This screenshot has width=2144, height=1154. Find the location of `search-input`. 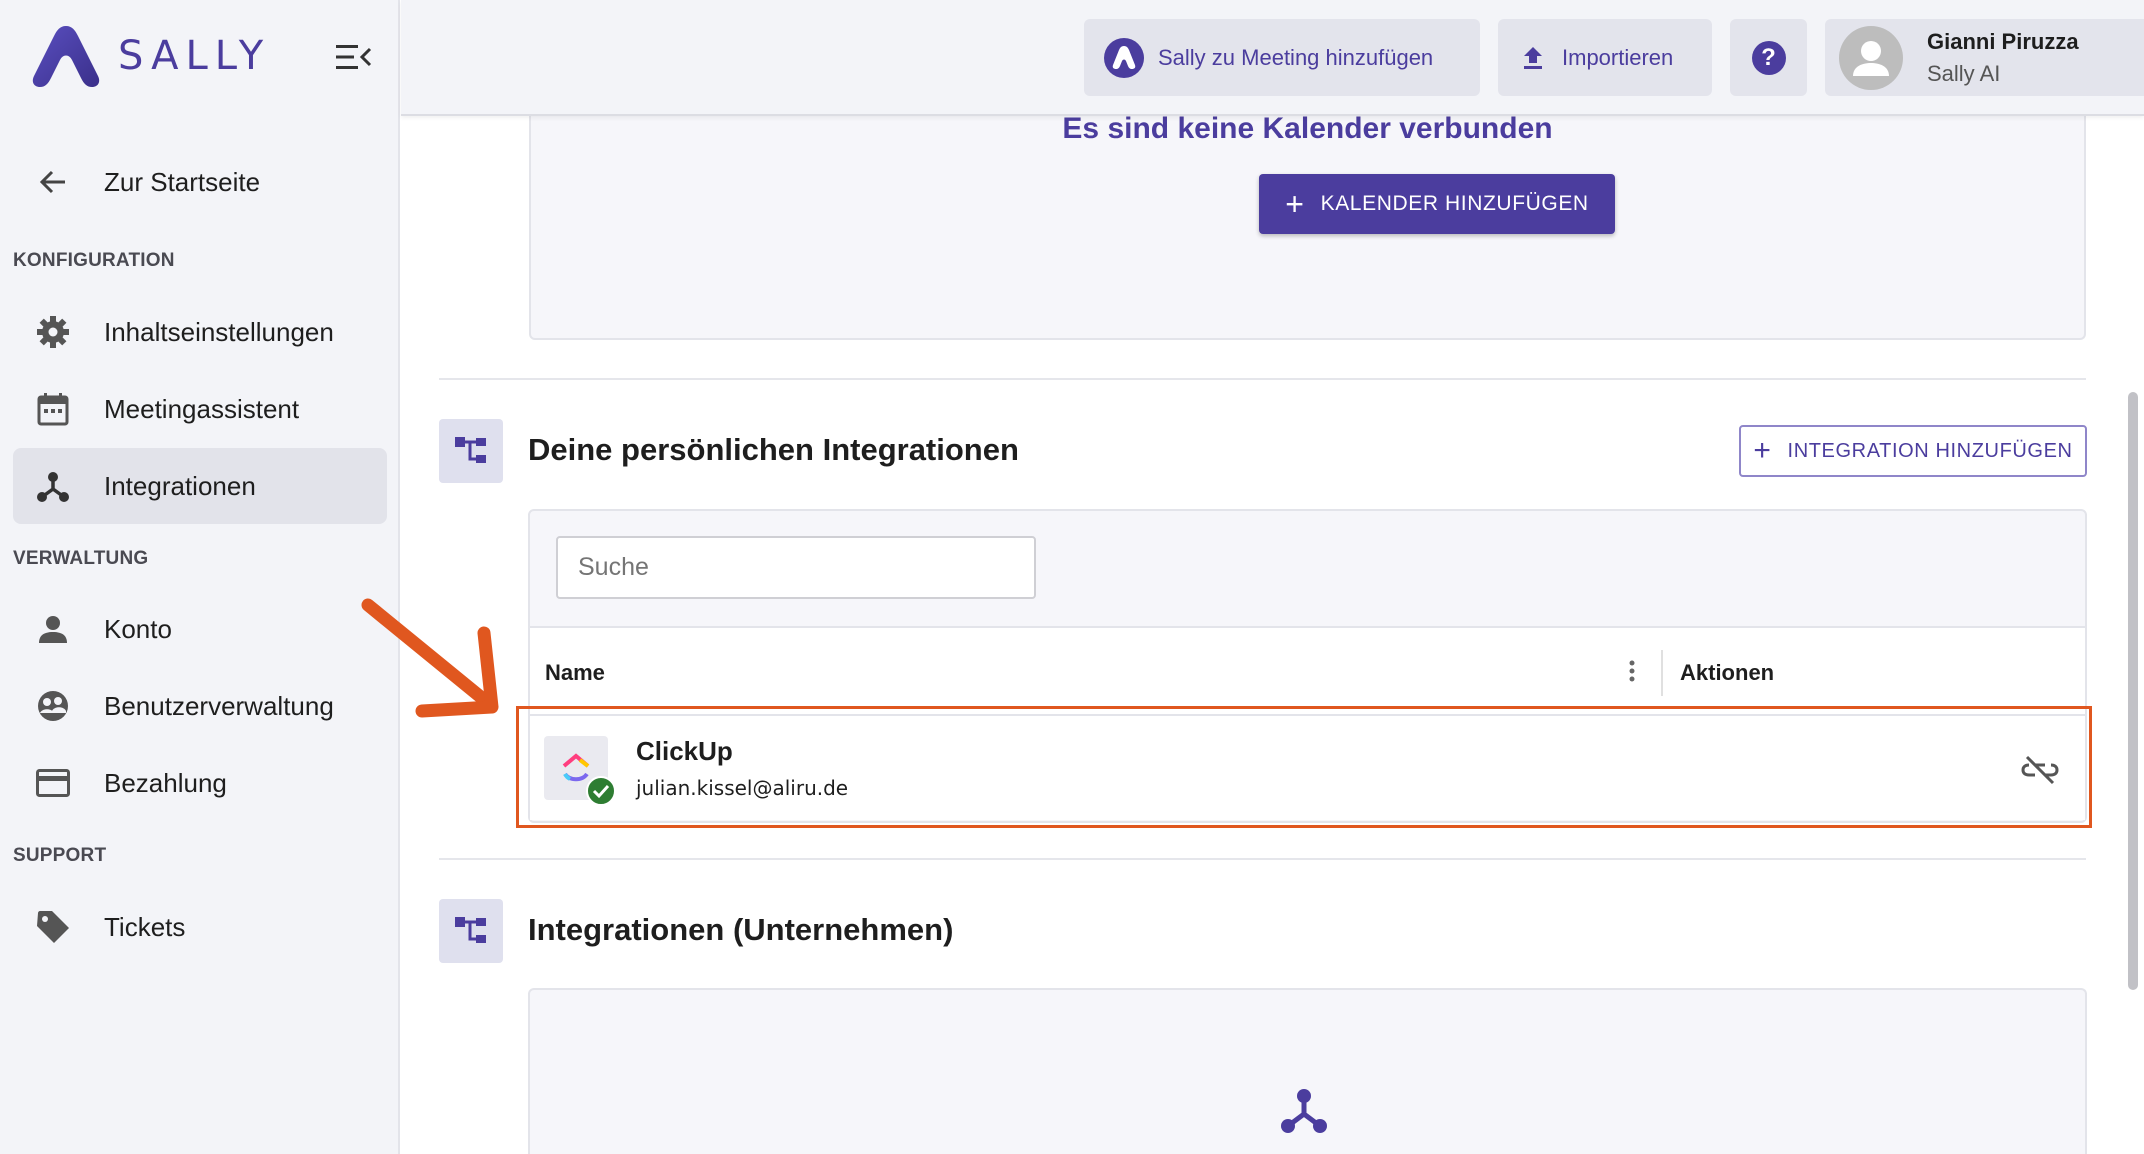

search-input is located at coordinates (796, 567).